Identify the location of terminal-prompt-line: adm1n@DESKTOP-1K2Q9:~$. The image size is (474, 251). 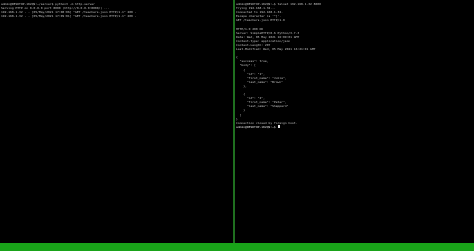
(355, 127).